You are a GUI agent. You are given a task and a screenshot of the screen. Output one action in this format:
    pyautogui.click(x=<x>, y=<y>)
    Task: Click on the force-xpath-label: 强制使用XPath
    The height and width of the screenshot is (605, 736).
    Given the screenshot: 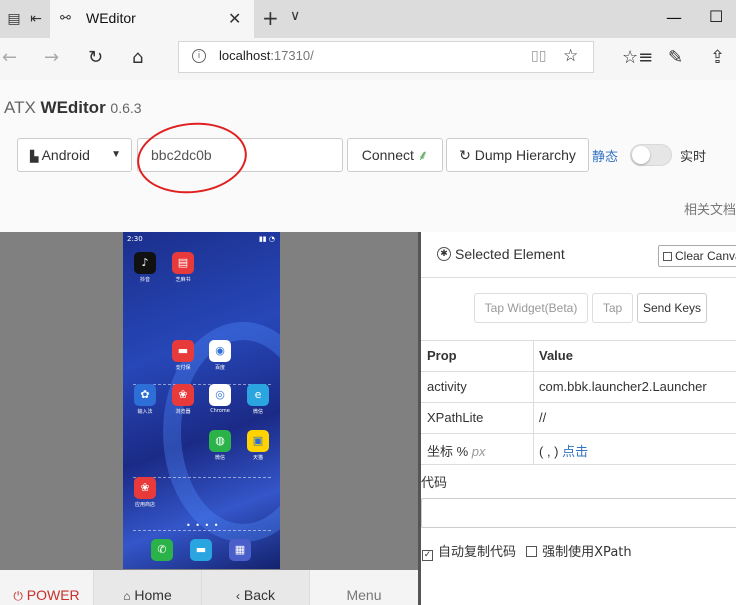 What is the action you would take?
    pyautogui.click(x=587, y=552)
    